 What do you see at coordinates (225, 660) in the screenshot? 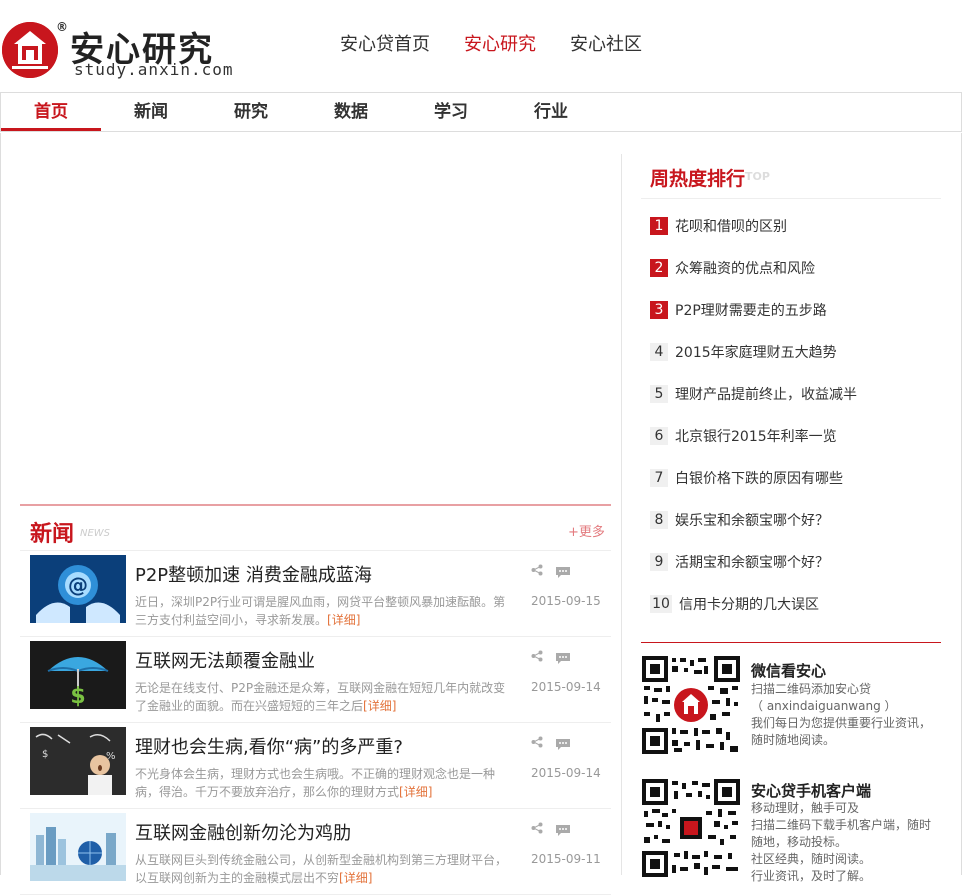
I see `news-headline: 互联网无法颠覆金融业` at bounding box center [225, 660].